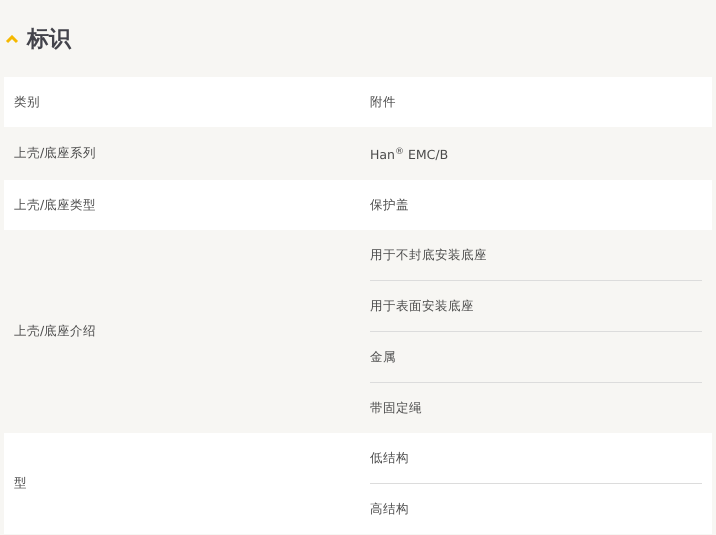 This screenshot has height=535, width=716. I want to click on attribute-value: 用于表面安装底座, so click(536, 306).